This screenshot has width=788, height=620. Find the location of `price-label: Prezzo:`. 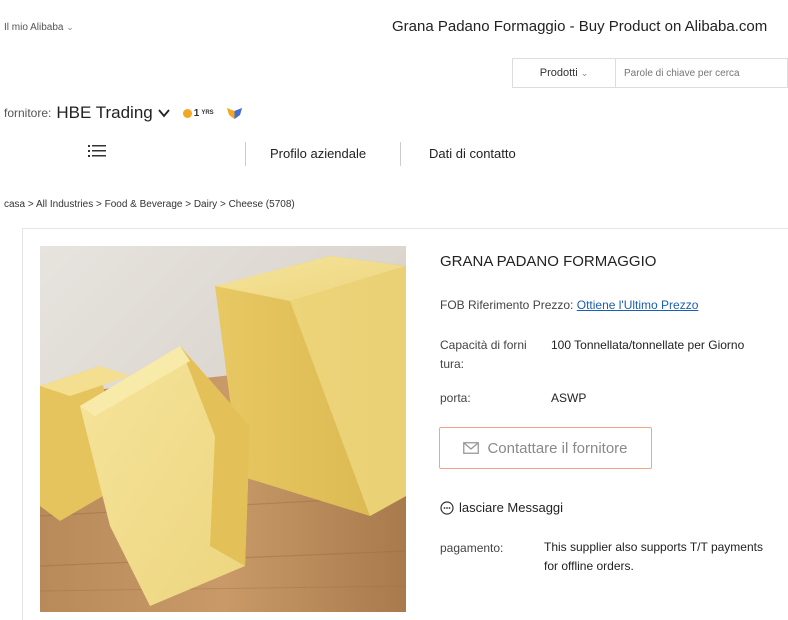

price-label: Prezzo: is located at coordinates (553, 305).